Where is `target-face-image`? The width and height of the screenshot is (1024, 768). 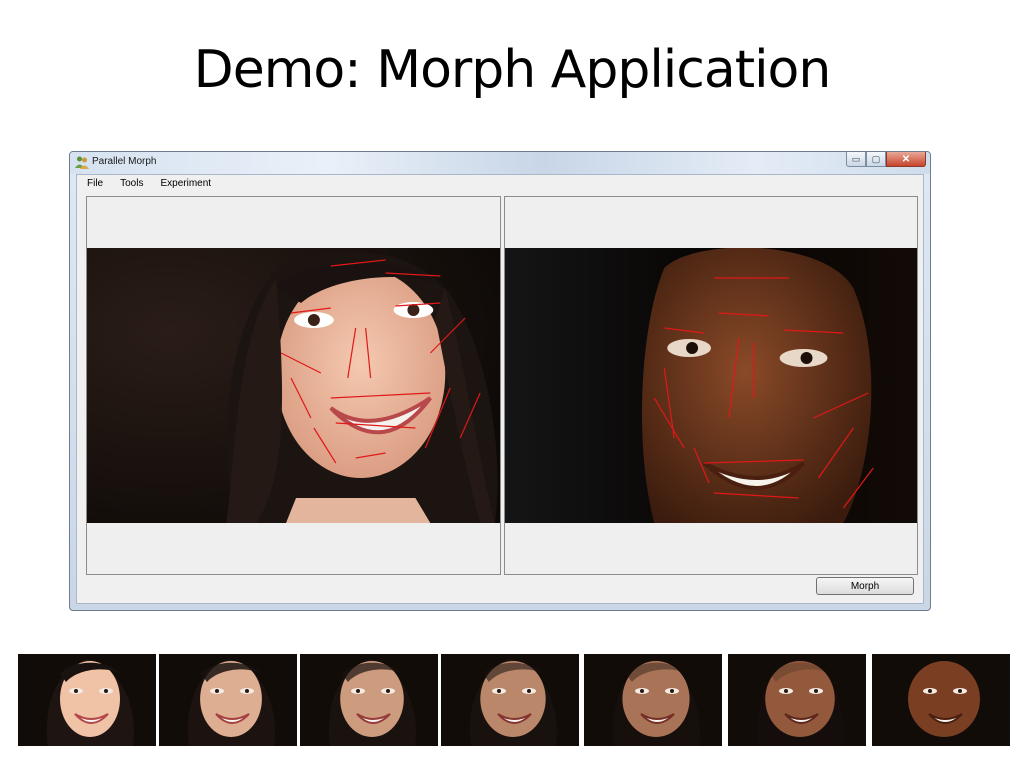 target-face-image is located at coordinates (711, 385).